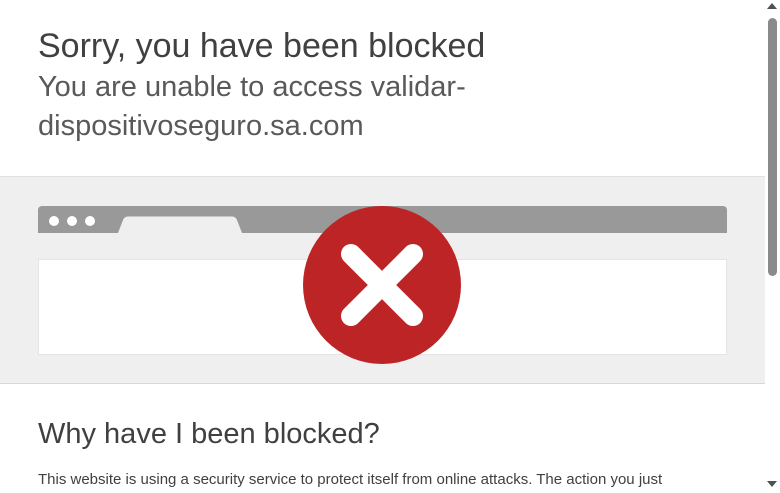  What do you see at coordinates (382, 285) in the screenshot?
I see `blocked-x-icon` at bounding box center [382, 285].